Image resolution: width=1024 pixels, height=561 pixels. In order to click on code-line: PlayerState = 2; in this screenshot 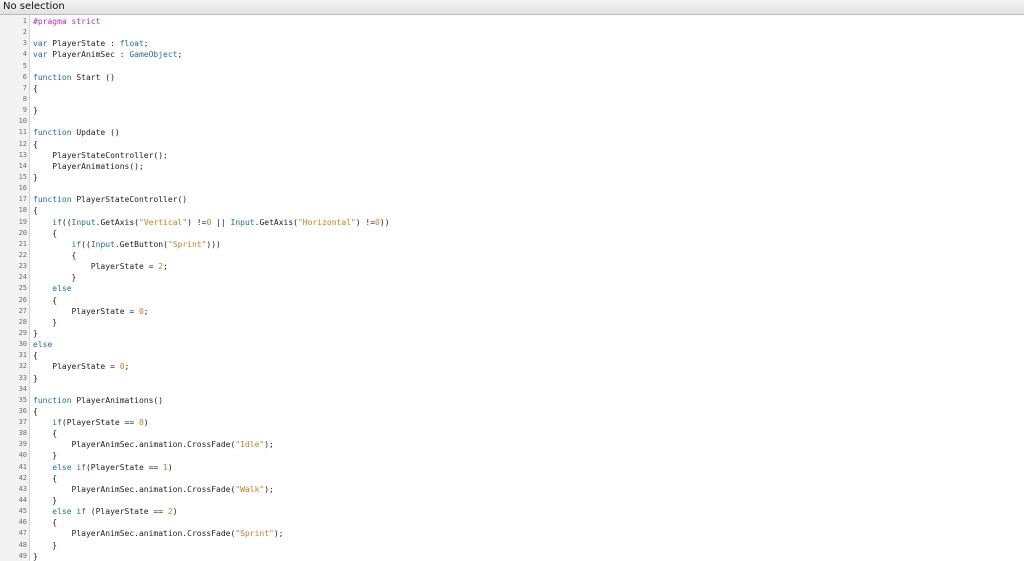, I will do `click(528, 266)`.